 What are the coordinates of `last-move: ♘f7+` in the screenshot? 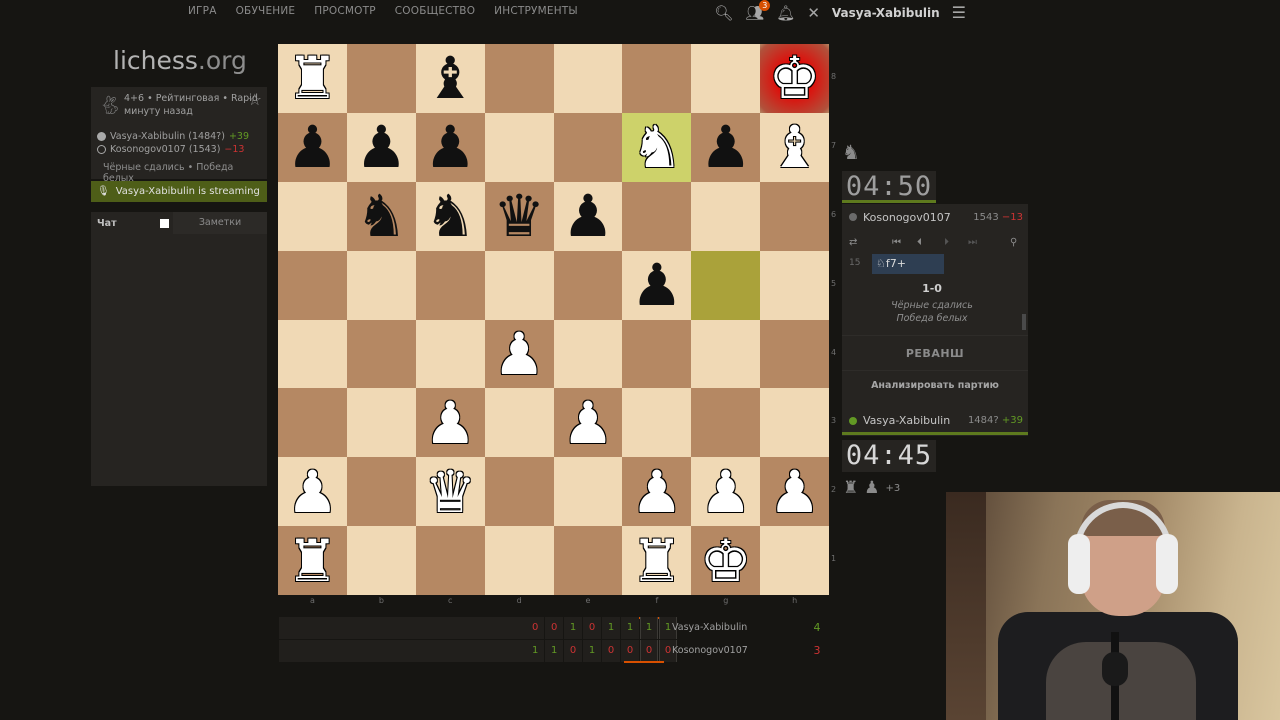 It's located at (908, 264).